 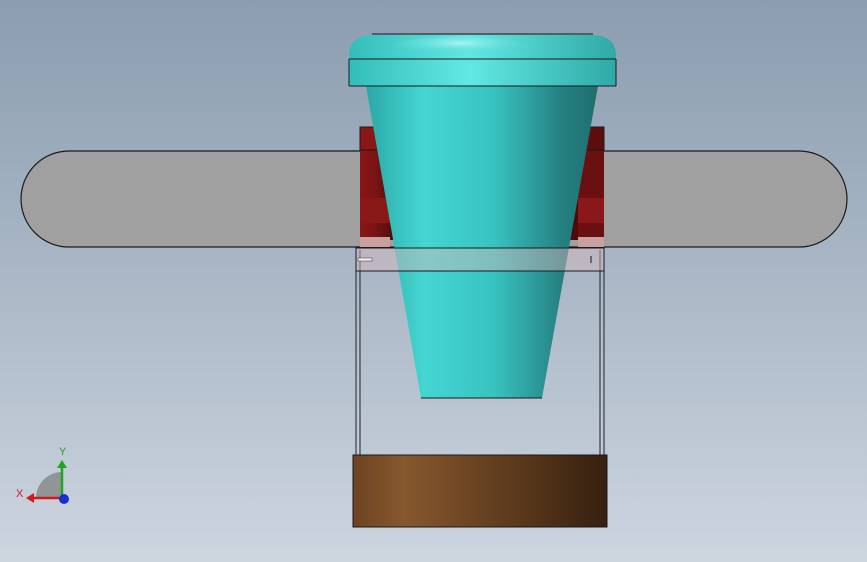 I want to click on y-axis-label: Y, so click(x=63, y=452).